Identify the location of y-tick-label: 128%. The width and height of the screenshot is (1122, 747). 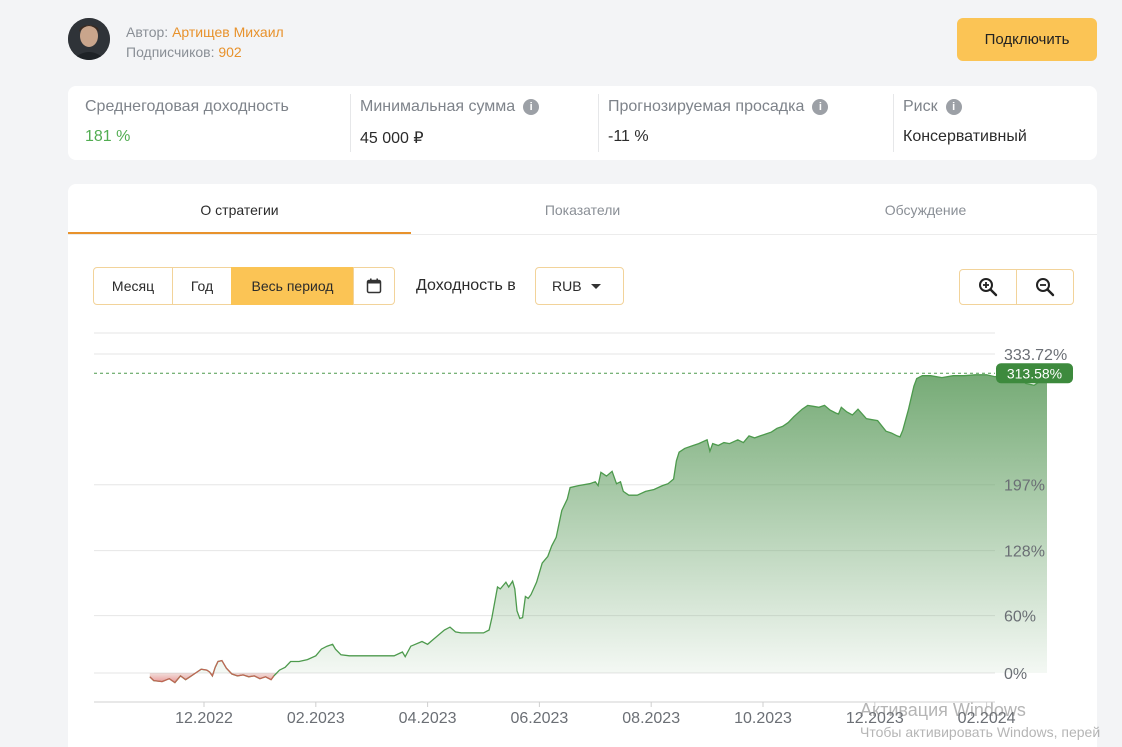
(1024, 552).